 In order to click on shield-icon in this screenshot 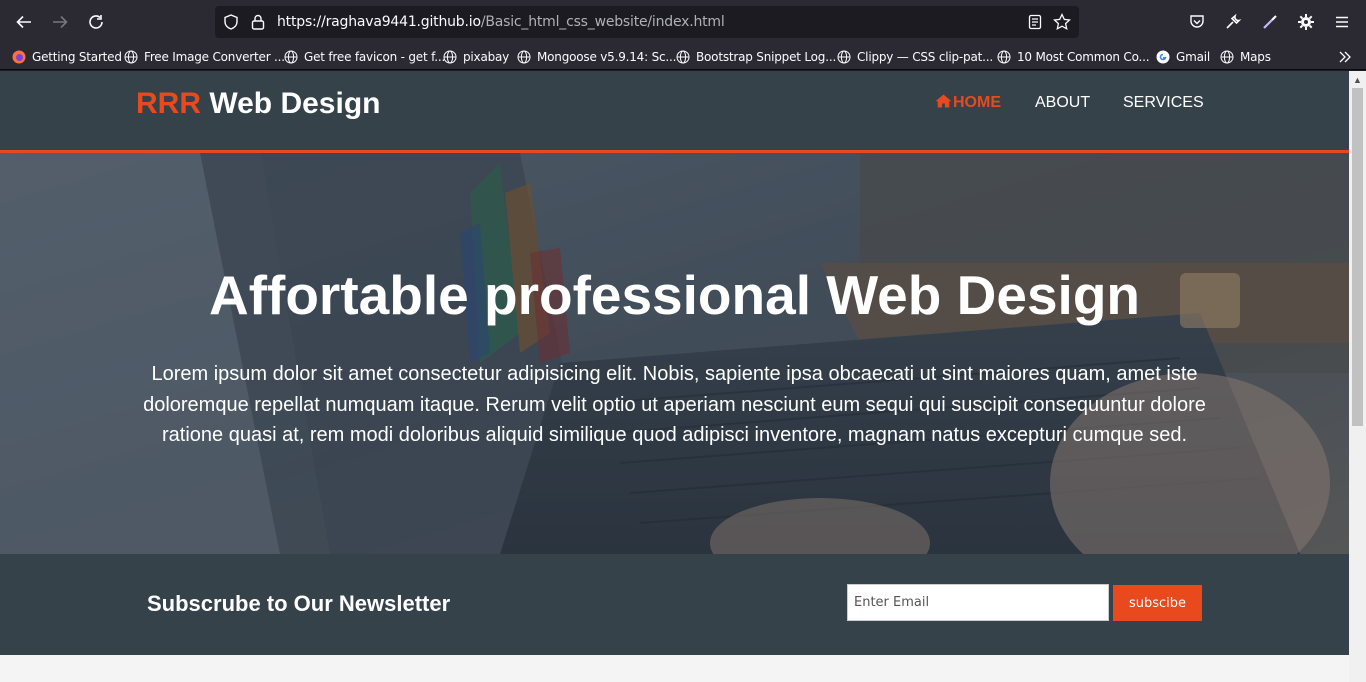, I will do `click(231, 24)`.